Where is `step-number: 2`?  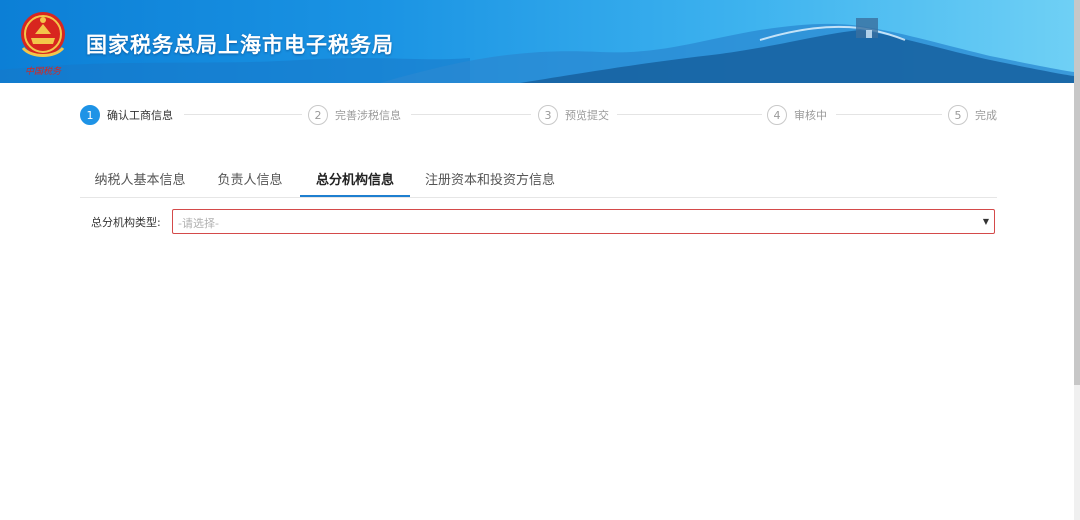 step-number: 2 is located at coordinates (318, 115).